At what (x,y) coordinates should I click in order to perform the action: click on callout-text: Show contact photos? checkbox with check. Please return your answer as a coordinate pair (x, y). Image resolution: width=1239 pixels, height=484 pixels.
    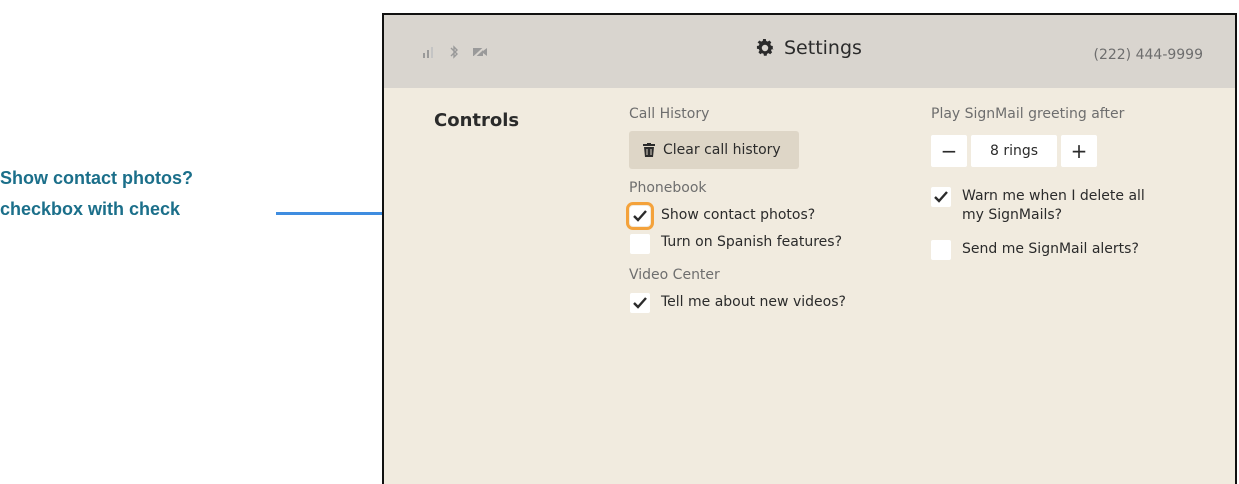
    Looking at the image, I should click on (145, 194).